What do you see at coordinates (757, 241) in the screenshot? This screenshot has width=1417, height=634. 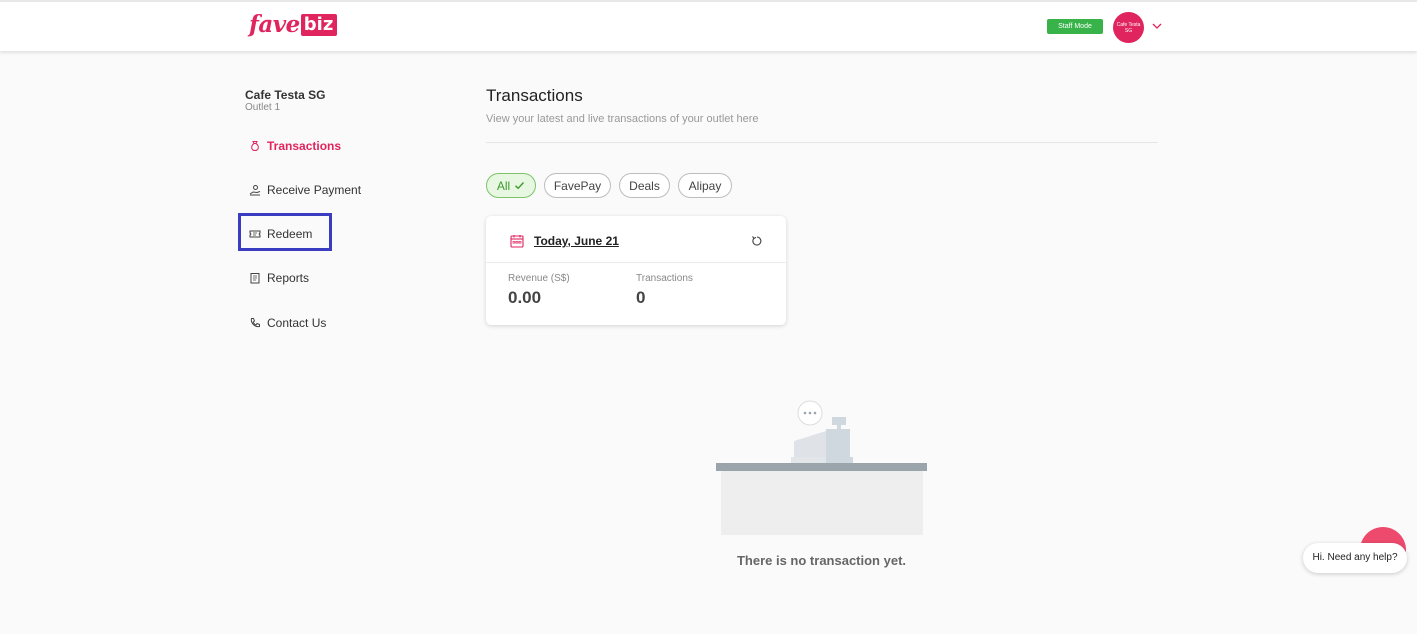 I see `refresh-icon` at bounding box center [757, 241].